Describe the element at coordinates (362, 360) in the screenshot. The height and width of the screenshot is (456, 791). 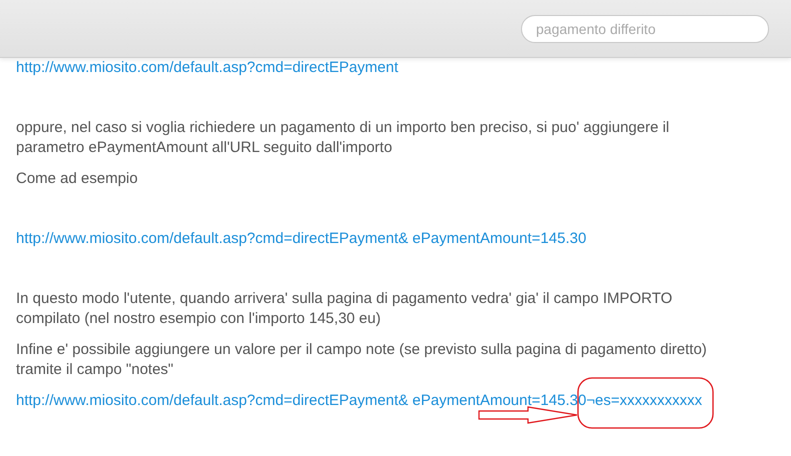
I see `paragraph: Infine e' possibile aggiungere un valore per il campo note (se previsto sulla pagina di pagamento diretto) tramite il campo "notes"` at that location.